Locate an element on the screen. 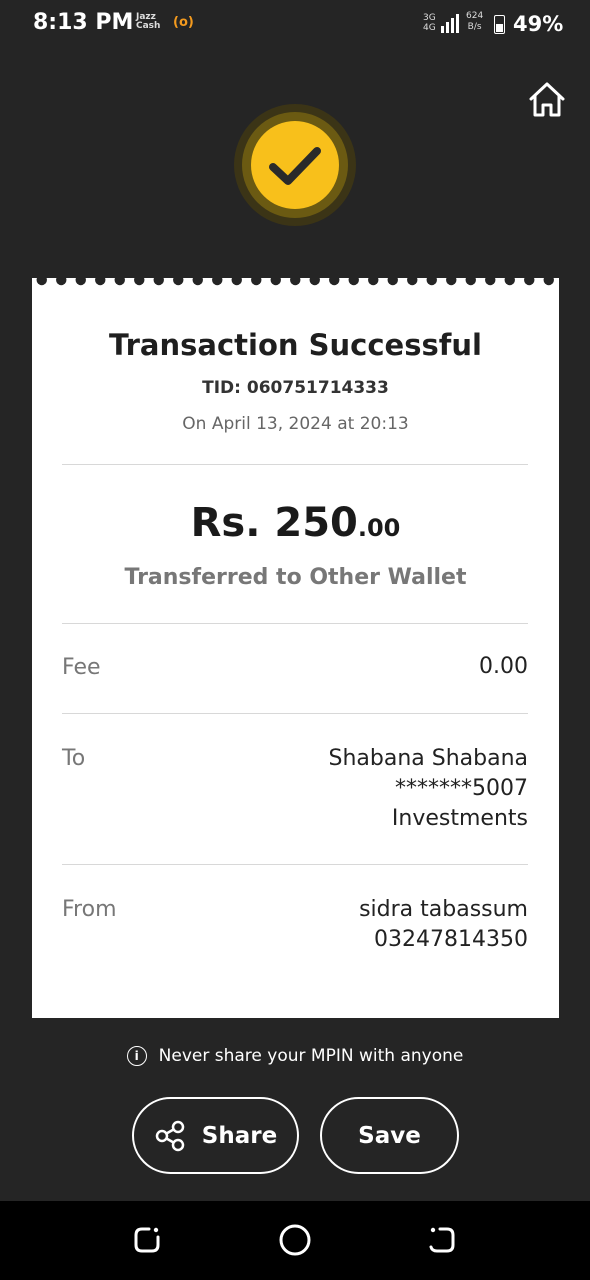  recents-icon is located at coordinates (147, 1240).